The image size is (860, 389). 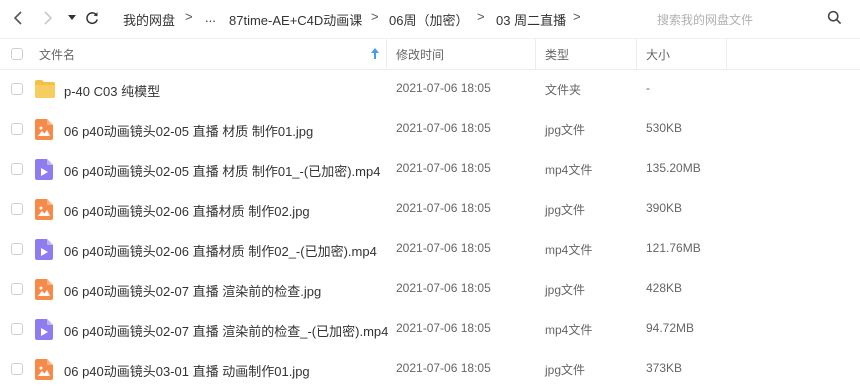 What do you see at coordinates (531, 19) in the screenshot?
I see `breadcrumb-item-current: 03 周二直播` at bounding box center [531, 19].